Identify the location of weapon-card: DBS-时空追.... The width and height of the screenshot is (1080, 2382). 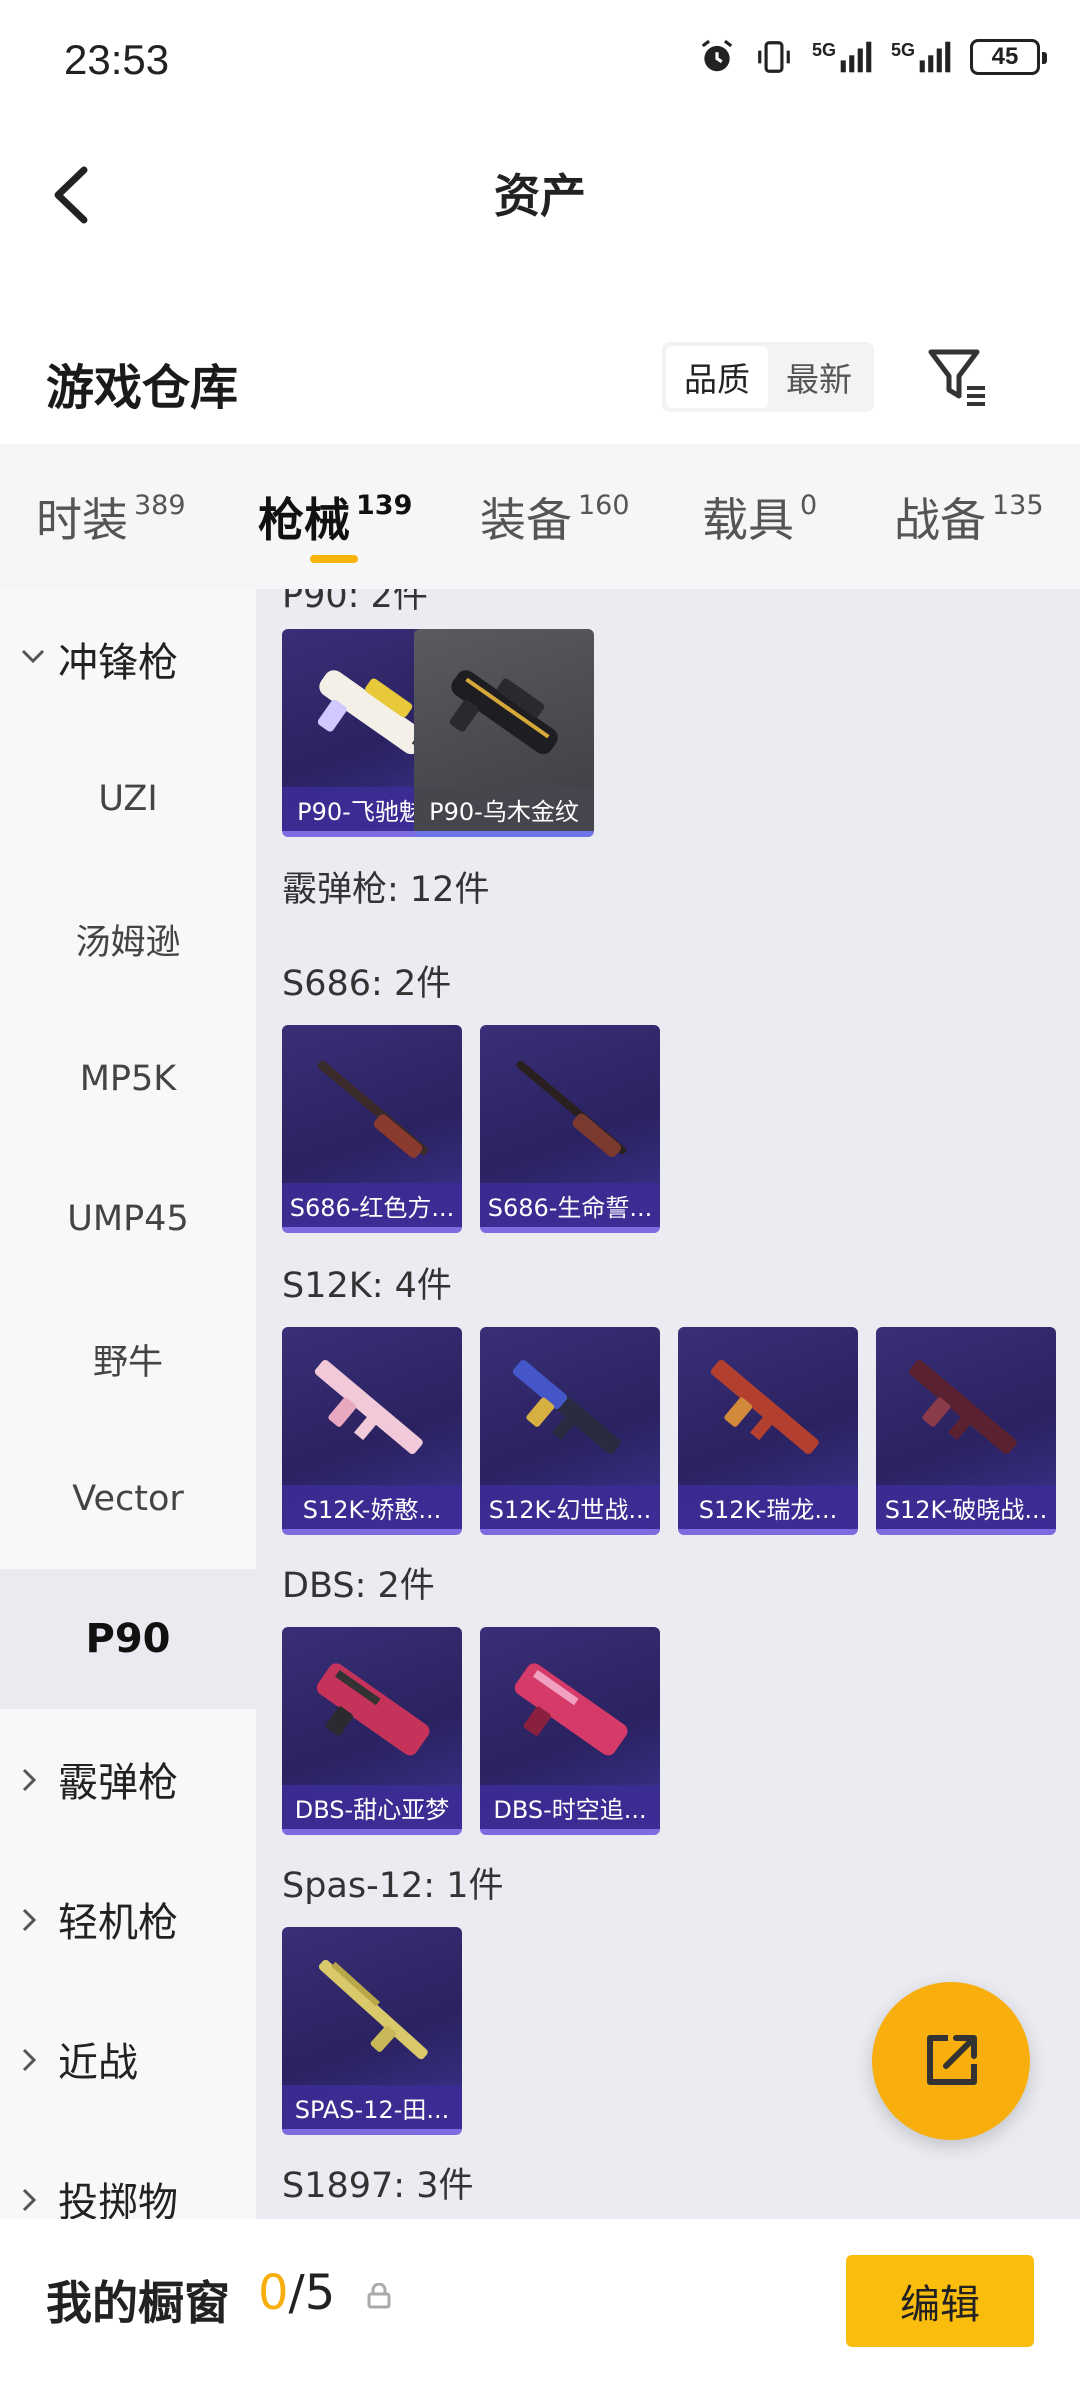
(570, 1731).